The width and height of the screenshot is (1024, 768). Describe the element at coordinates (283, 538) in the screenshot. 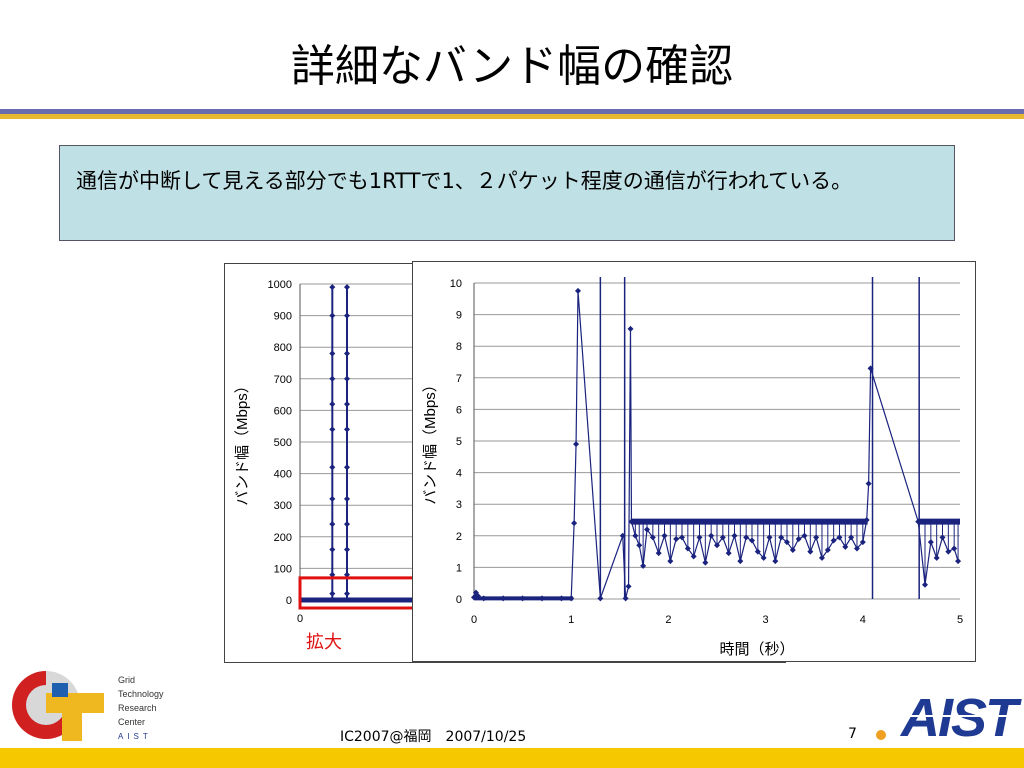

I see `y-tick-label: 200` at that location.